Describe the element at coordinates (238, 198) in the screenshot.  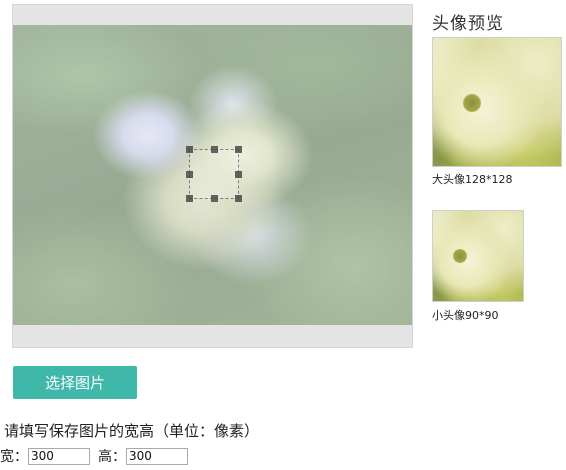
I see `resize-handle-se` at that location.